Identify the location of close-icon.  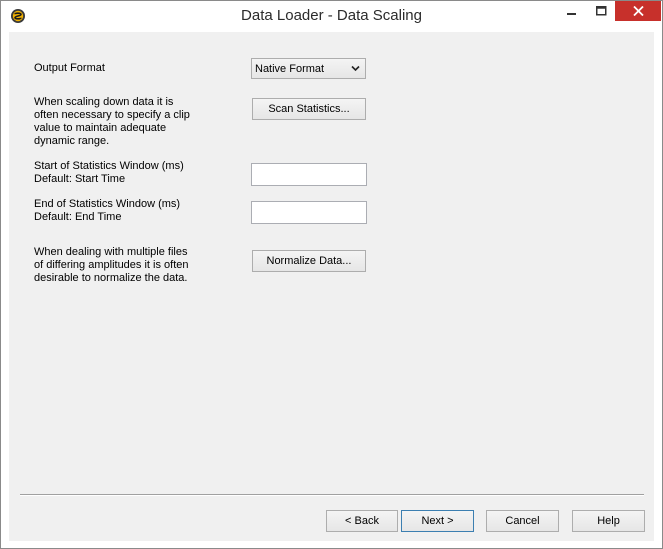
(638, 11).